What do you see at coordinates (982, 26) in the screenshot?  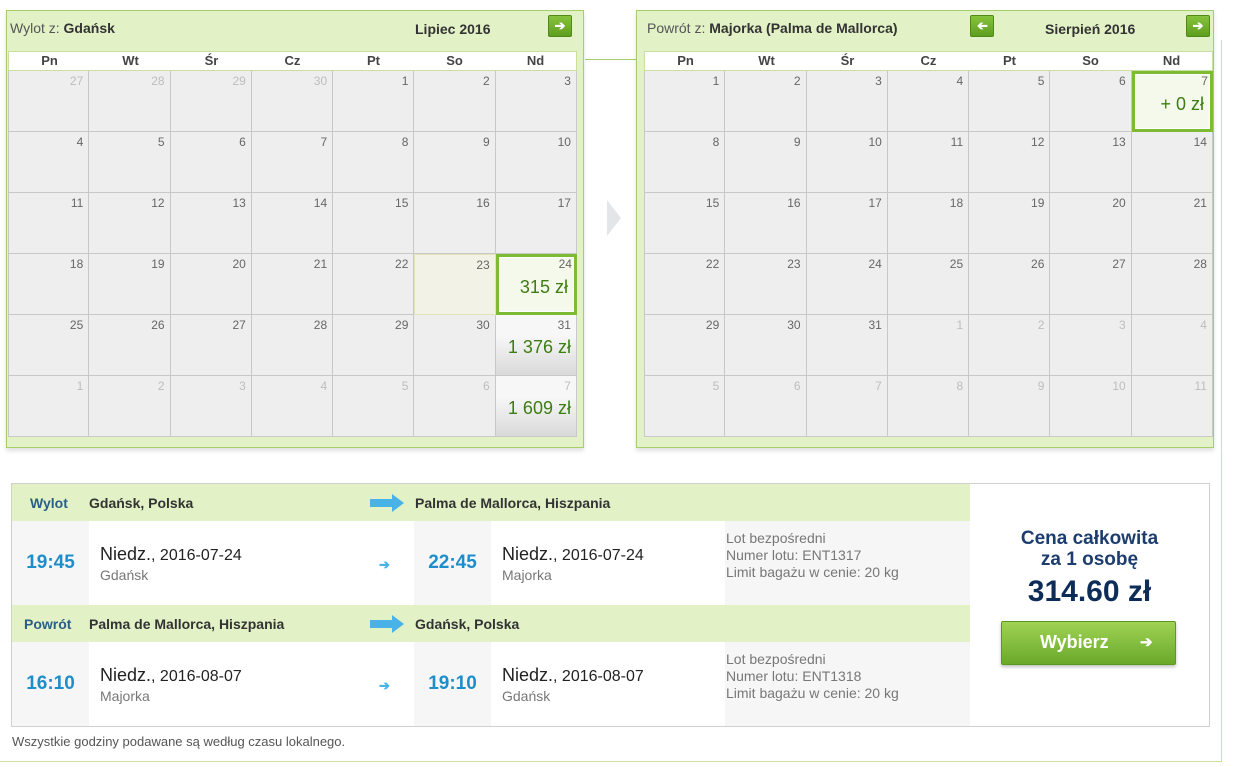 I see `prev-month-button: ➔` at bounding box center [982, 26].